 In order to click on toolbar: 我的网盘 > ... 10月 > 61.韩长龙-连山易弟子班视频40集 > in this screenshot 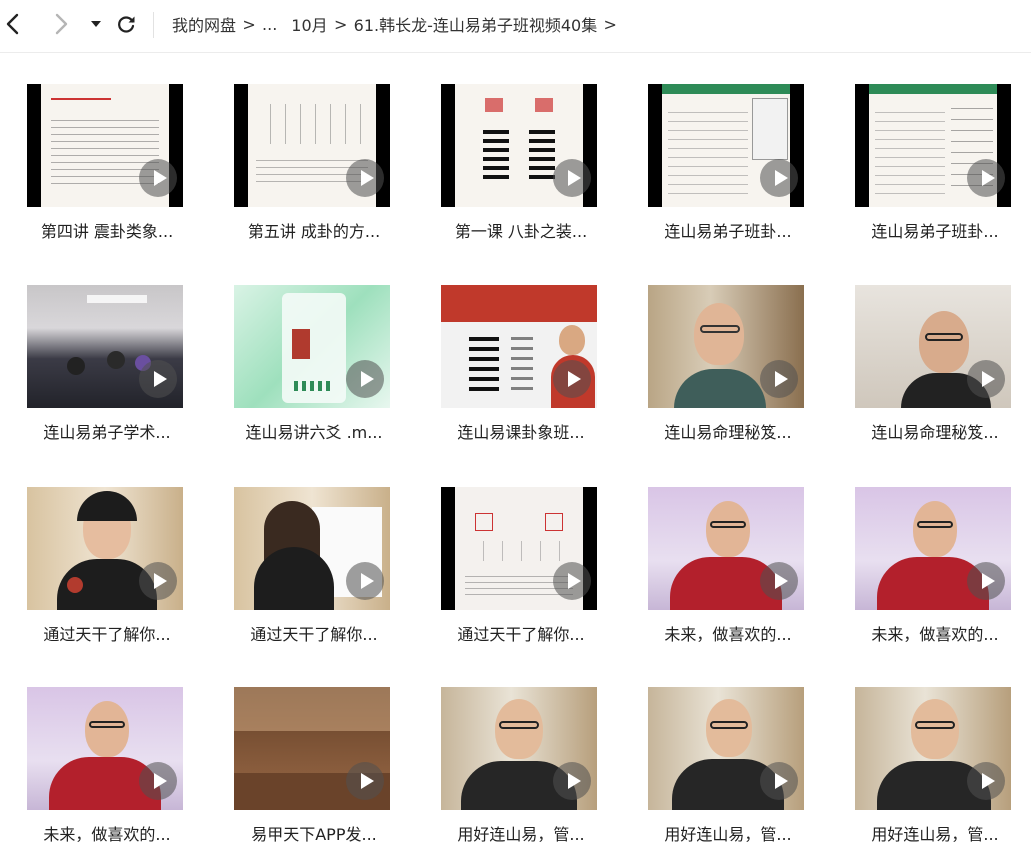, I will do `click(515, 26)`.